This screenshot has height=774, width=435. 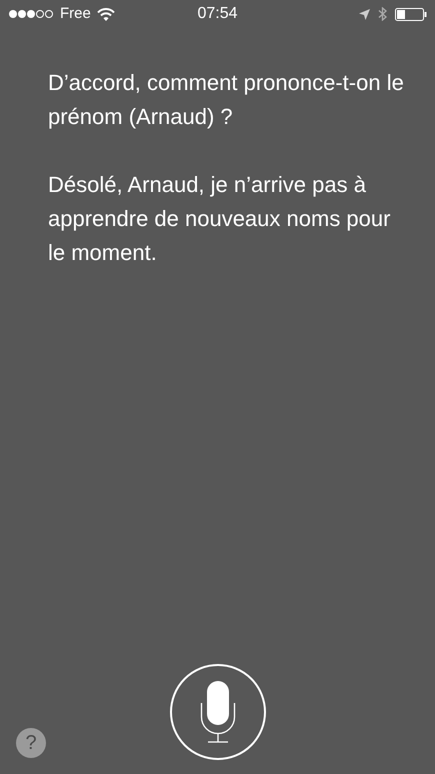 I want to click on microphone-icon, so click(x=218, y=712).